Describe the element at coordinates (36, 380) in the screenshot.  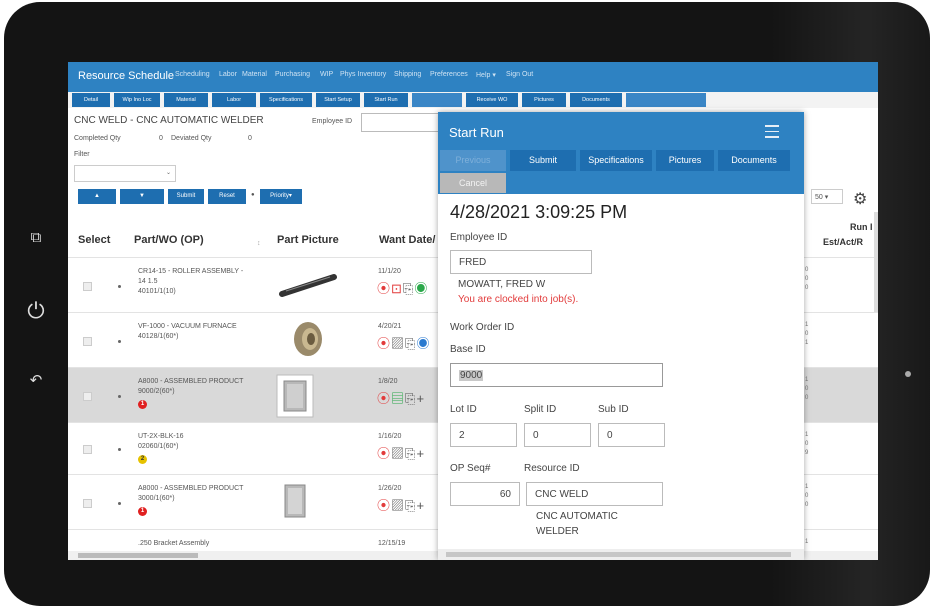
I see `back-icon: ↶` at that location.